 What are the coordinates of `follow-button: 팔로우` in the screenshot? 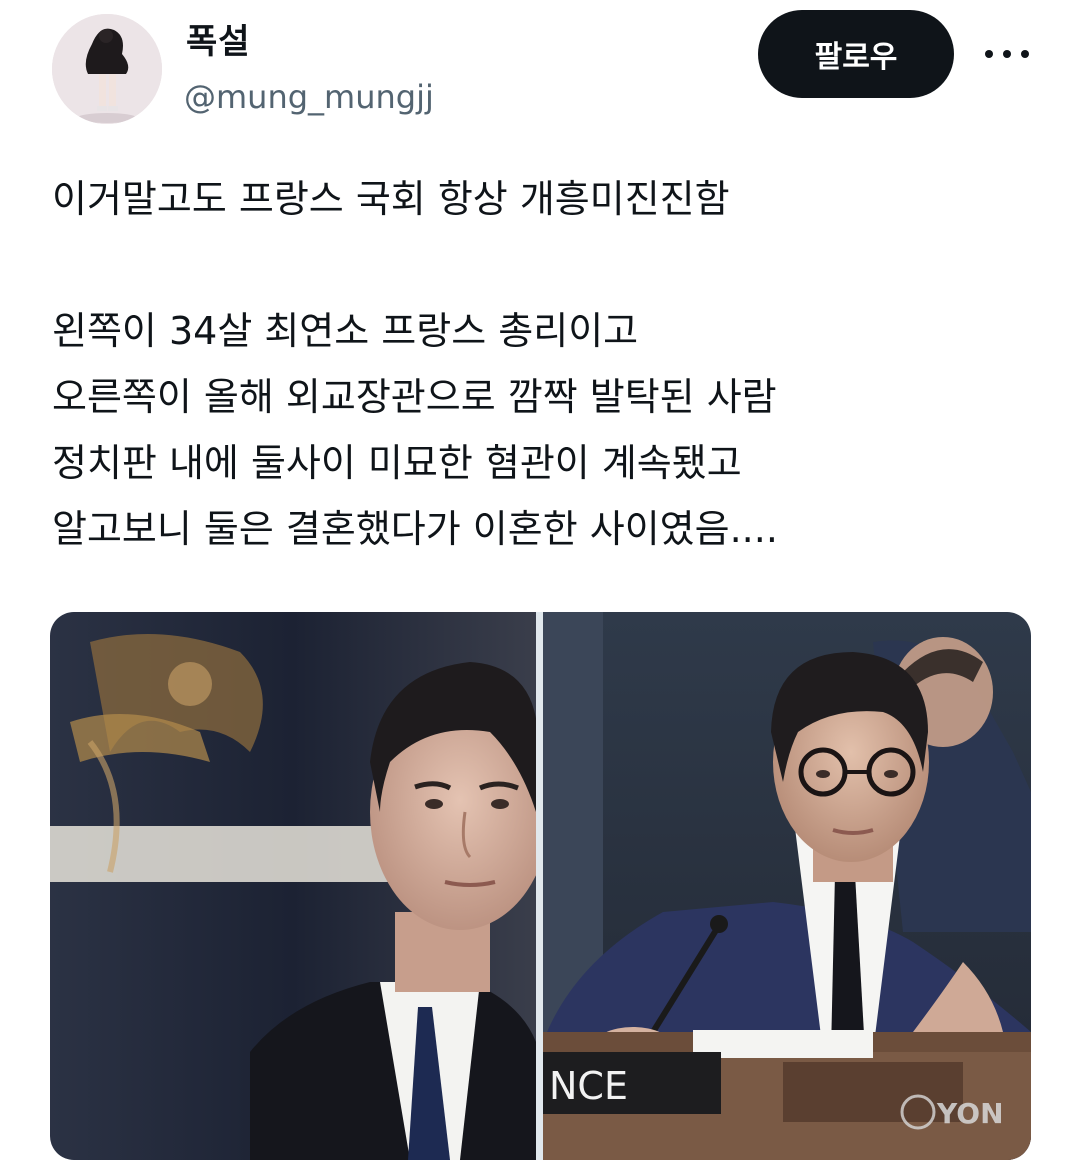 It's located at (856, 54).